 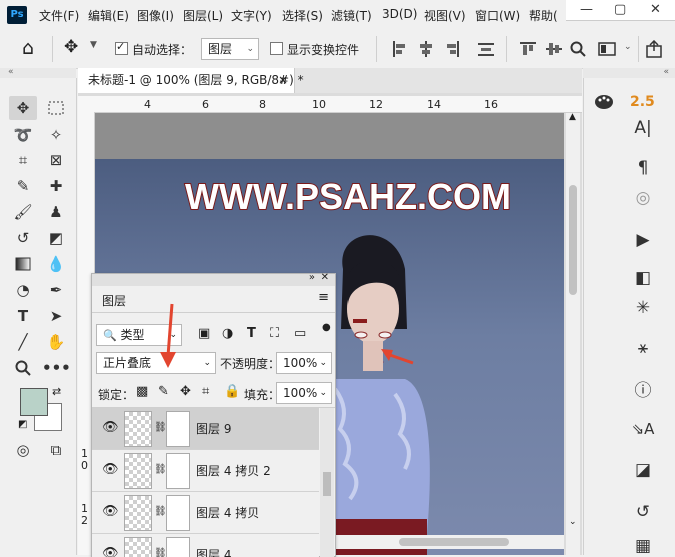 What do you see at coordinates (643, 470) in the screenshot?
I see `swatches-icon: ◪` at bounding box center [643, 470].